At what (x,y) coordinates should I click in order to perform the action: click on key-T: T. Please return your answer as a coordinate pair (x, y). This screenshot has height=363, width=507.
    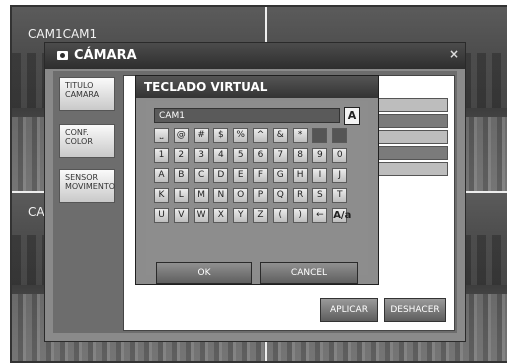
    Looking at the image, I should click on (340, 195).